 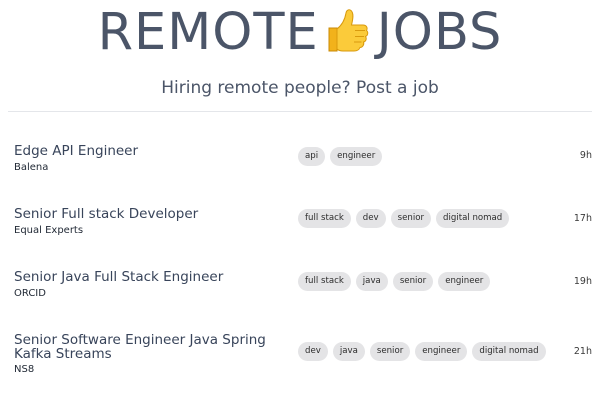 I want to click on job-tags: dev java senior engineer digital nomad, so click(x=422, y=351).